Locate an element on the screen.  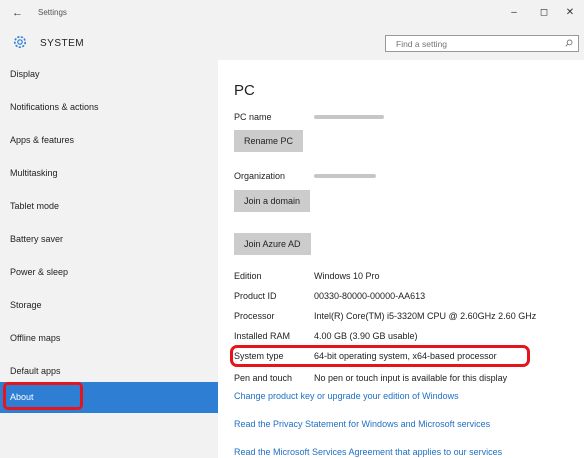
sidebar-item-offline-maps: Offline maps is located at coordinates (109, 338).